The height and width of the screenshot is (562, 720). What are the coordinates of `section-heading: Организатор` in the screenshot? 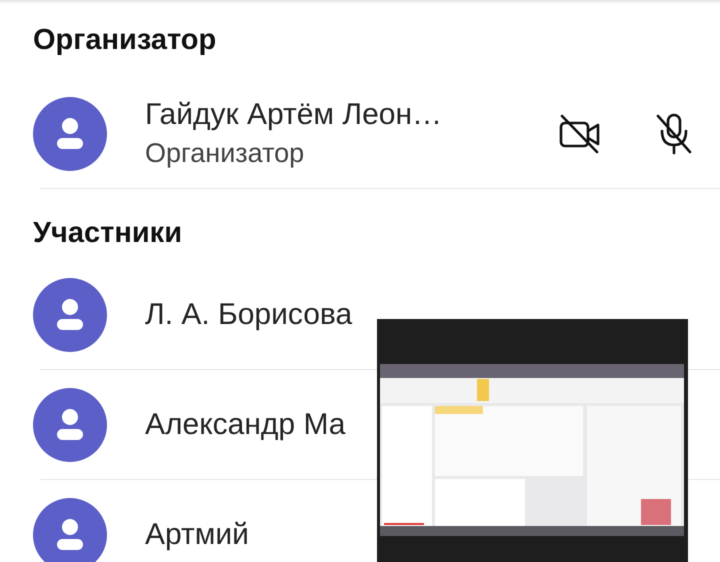 It's located at (125, 40).